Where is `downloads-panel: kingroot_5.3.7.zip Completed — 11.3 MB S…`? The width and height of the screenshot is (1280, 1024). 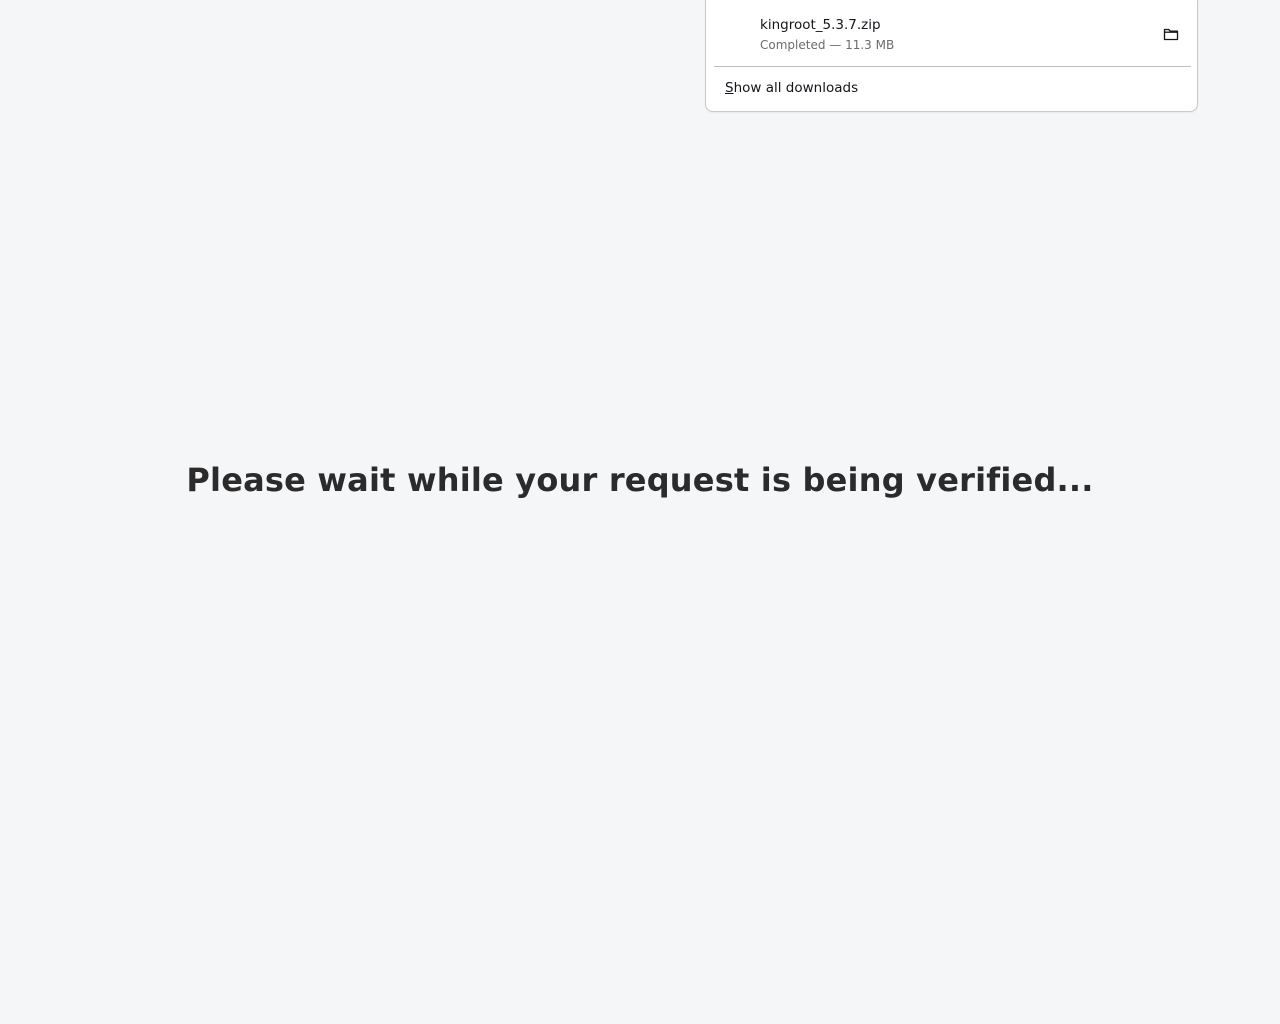
downloads-panel: kingroot_5.3.7.zip Completed — 11.3 MB S… is located at coordinates (951, 56).